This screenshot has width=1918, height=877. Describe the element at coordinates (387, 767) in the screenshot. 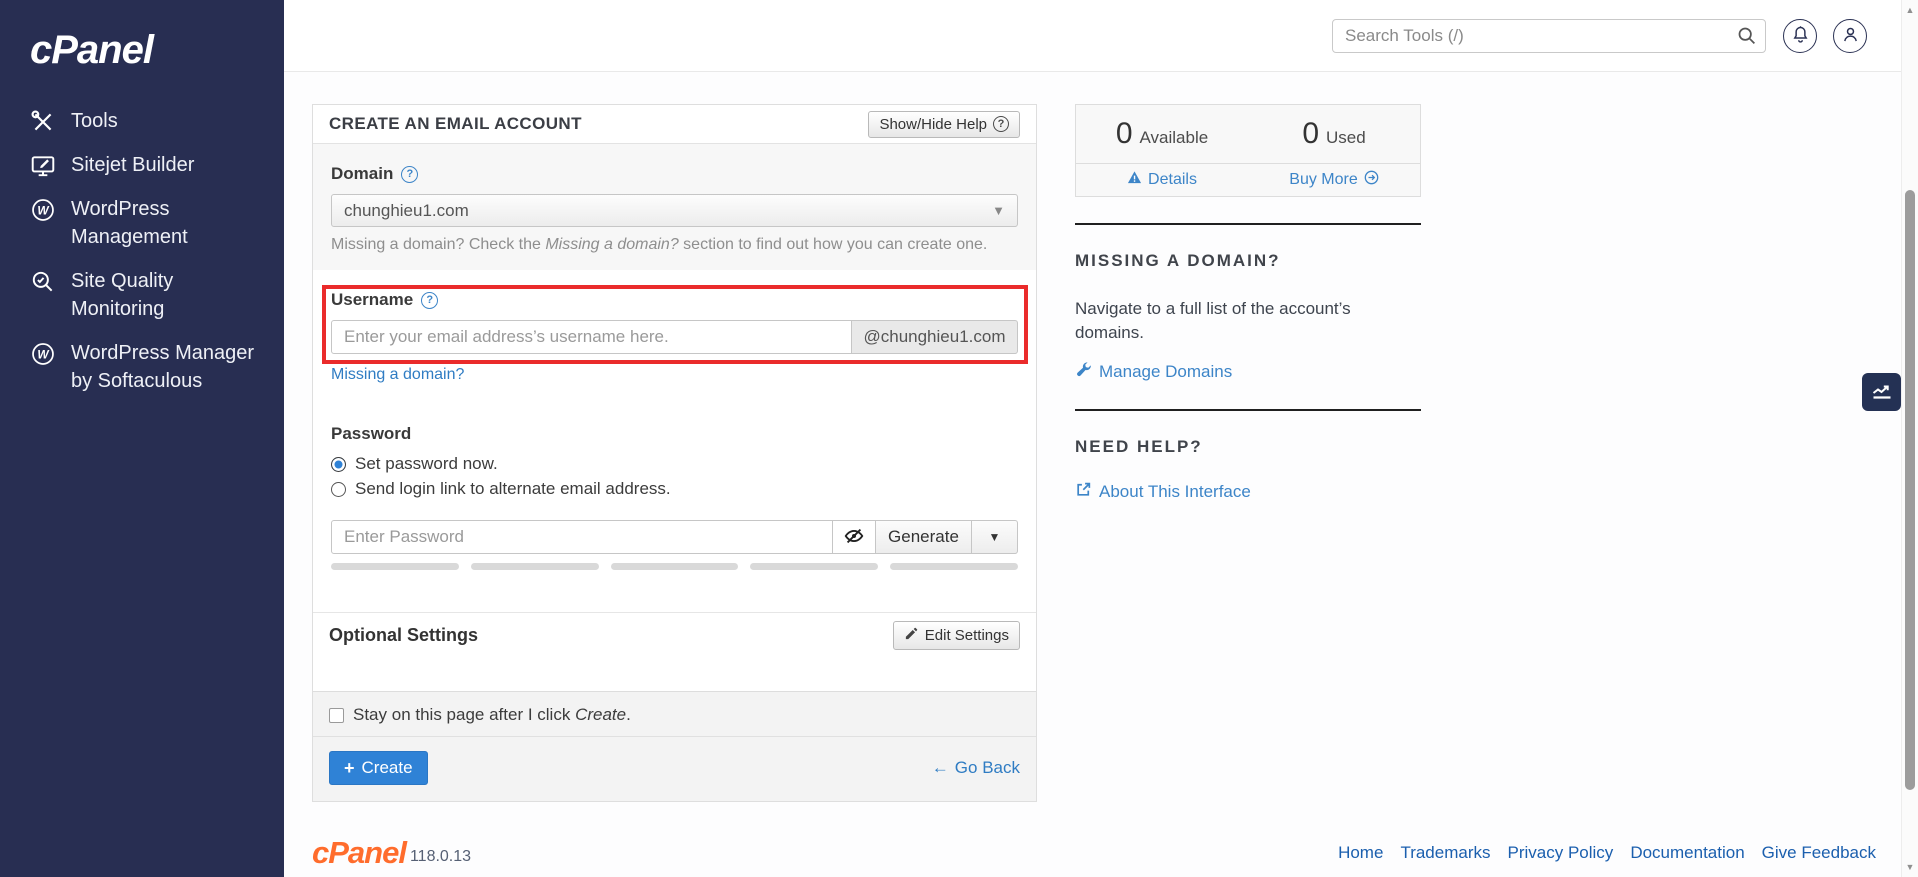

I see `create-button-label: Create` at that location.